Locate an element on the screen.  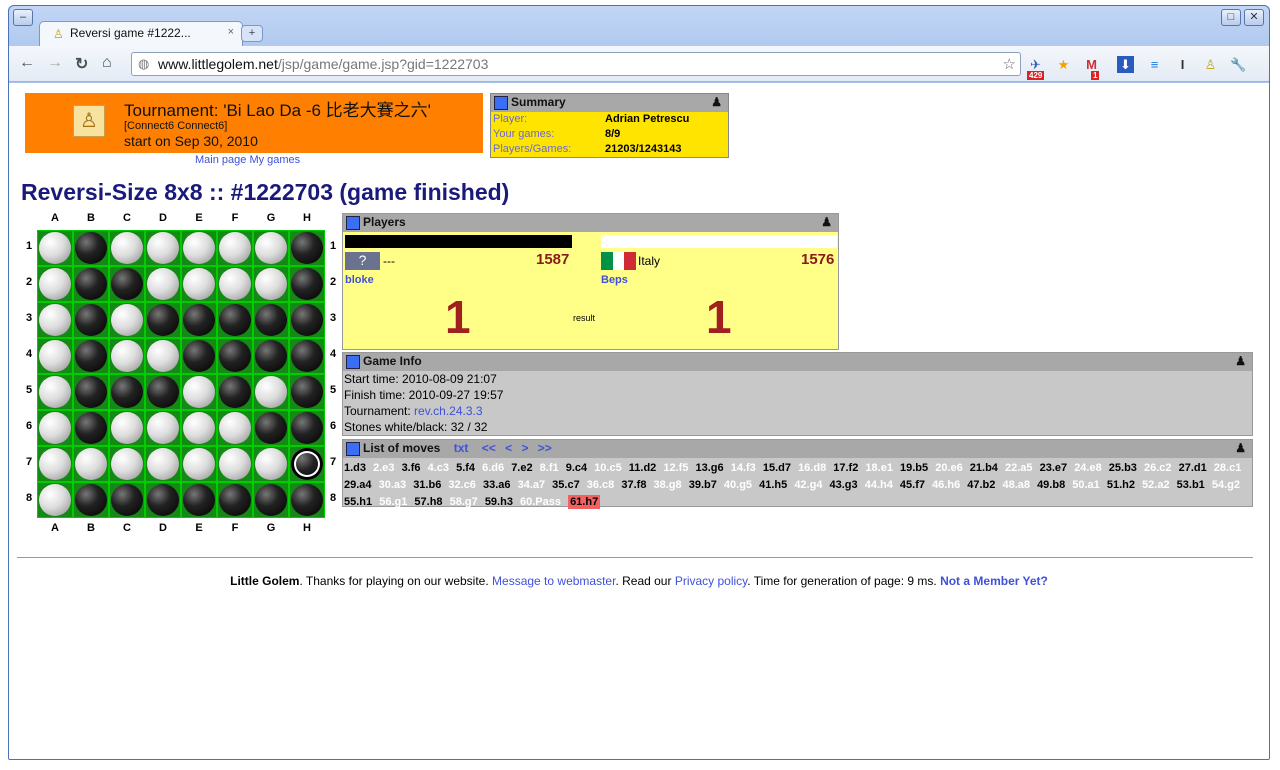
move-item: 59.h3 is located at coordinates (499, 502).